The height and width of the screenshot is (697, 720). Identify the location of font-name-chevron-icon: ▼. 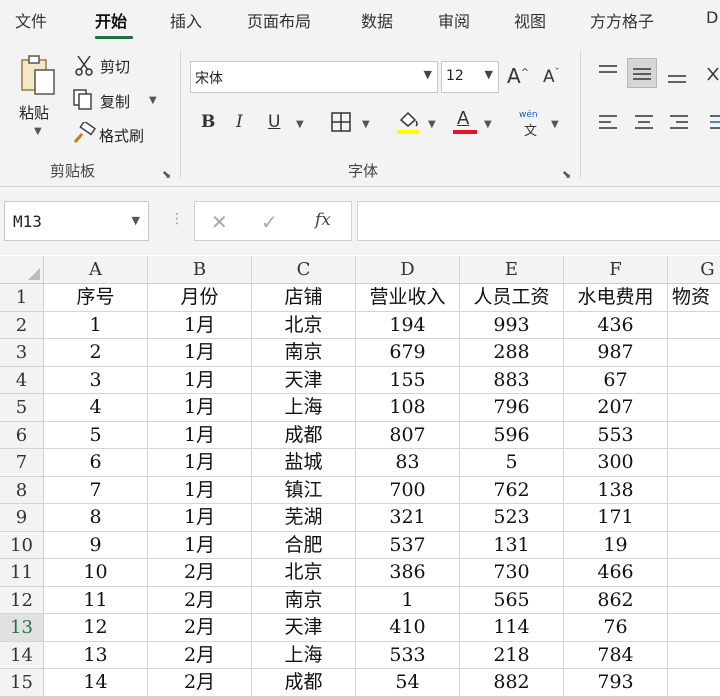
(428, 74).